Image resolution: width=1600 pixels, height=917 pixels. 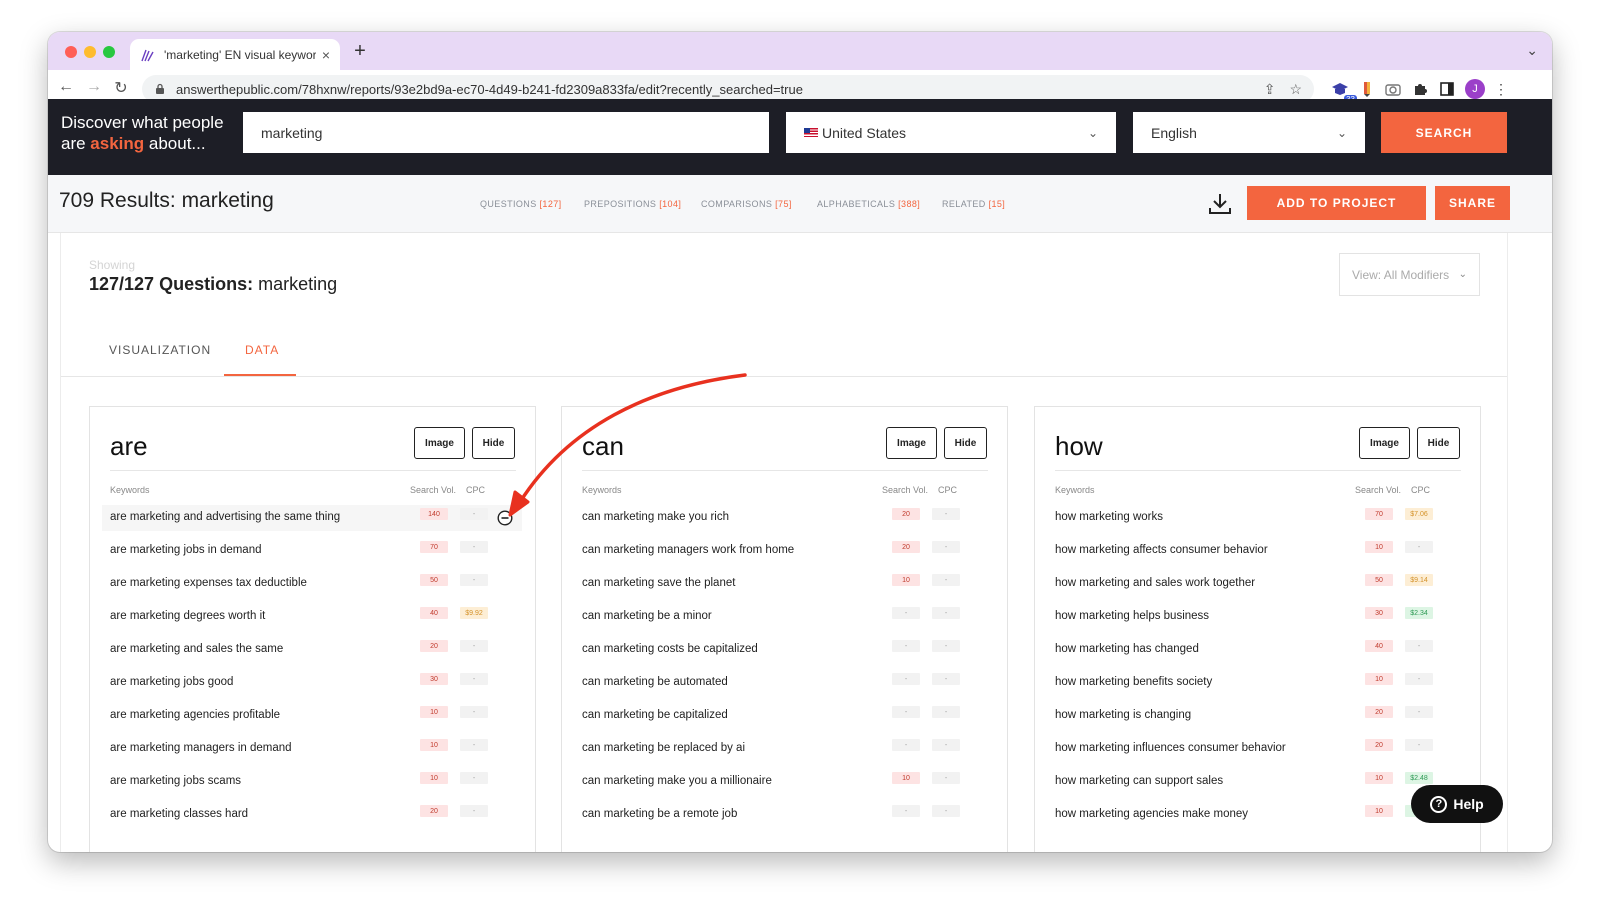 I want to click on results-tab-label: PREPOSITIONS, so click(x=620, y=204).